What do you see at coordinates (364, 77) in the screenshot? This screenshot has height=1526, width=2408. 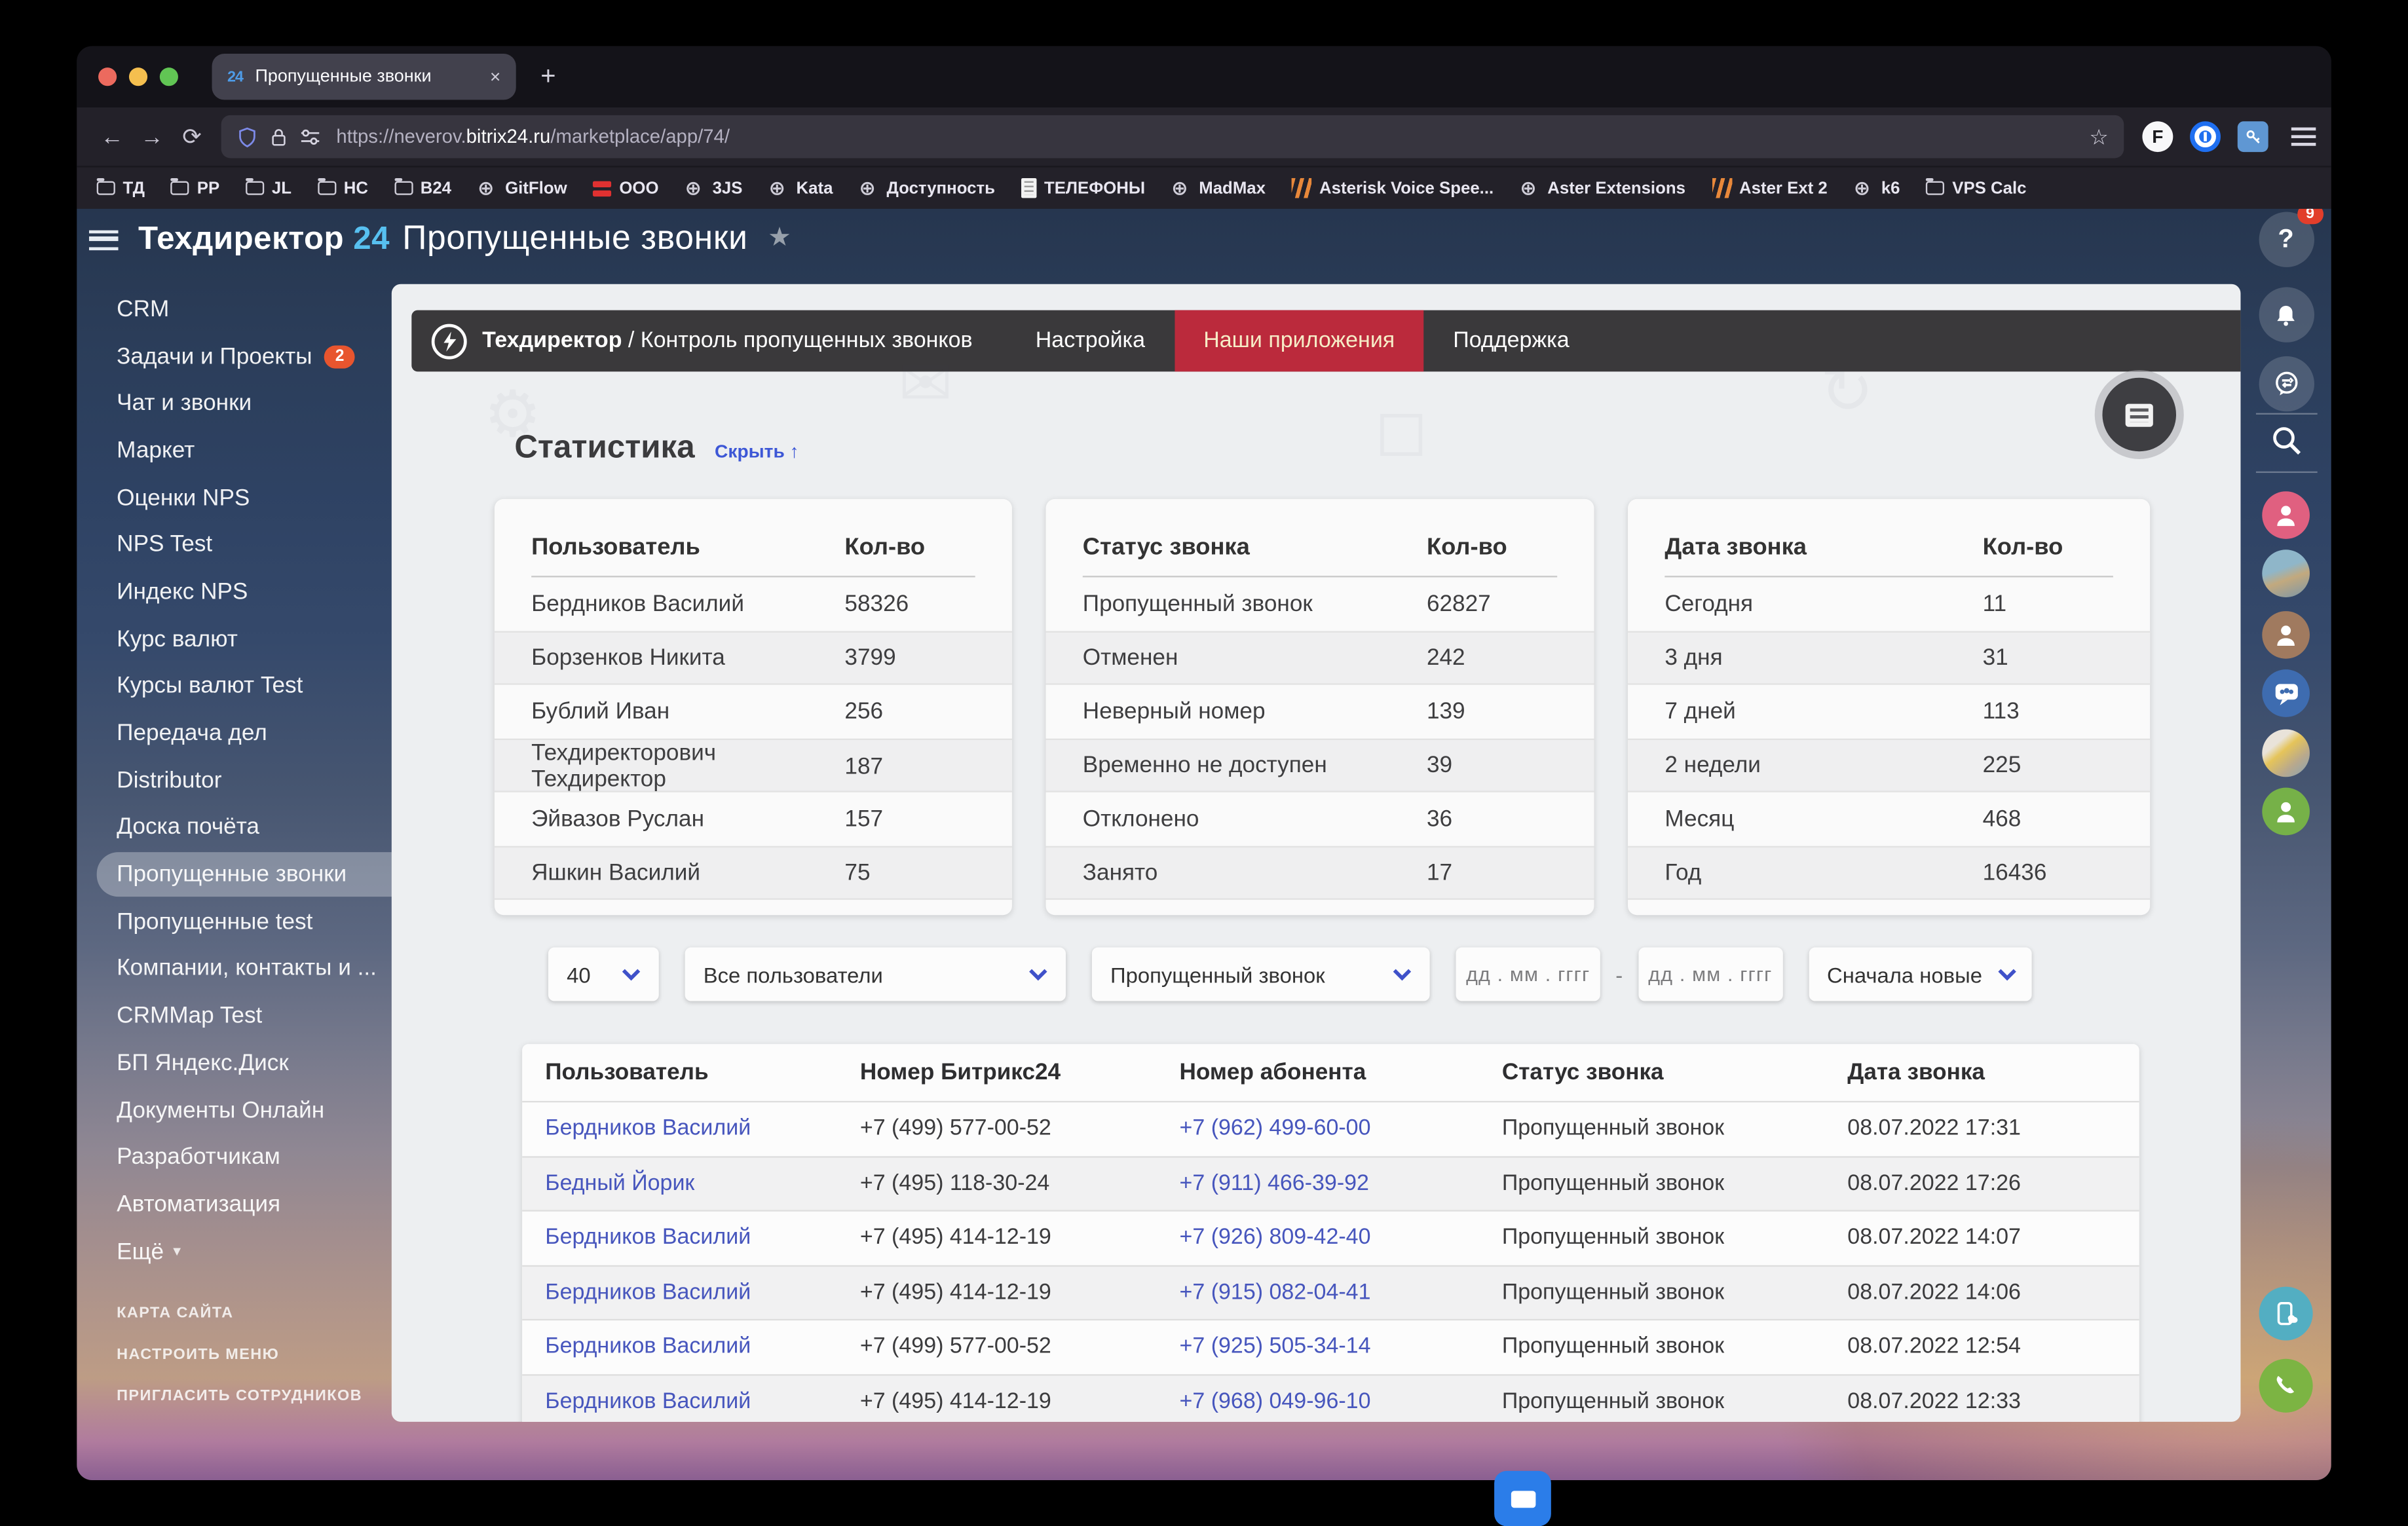 I see `browser-tab: 24 Пропущенные звонки ×` at bounding box center [364, 77].